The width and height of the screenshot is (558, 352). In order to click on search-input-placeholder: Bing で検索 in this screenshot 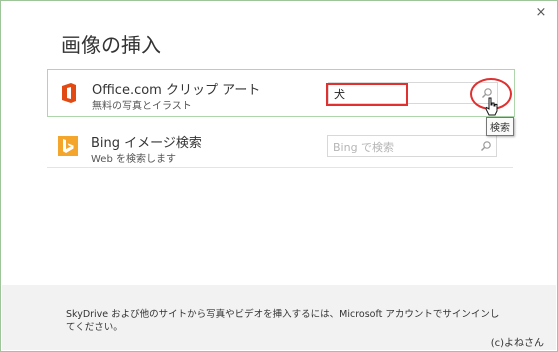, I will do `click(364, 147)`.